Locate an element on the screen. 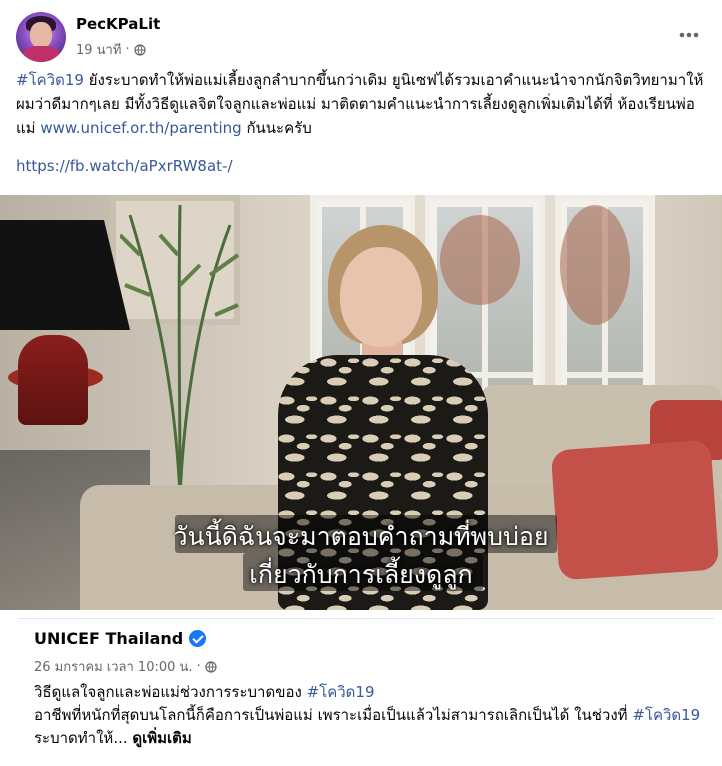 The height and width of the screenshot is (766, 722). post-body-2: กันนะครับ is located at coordinates (276, 128).